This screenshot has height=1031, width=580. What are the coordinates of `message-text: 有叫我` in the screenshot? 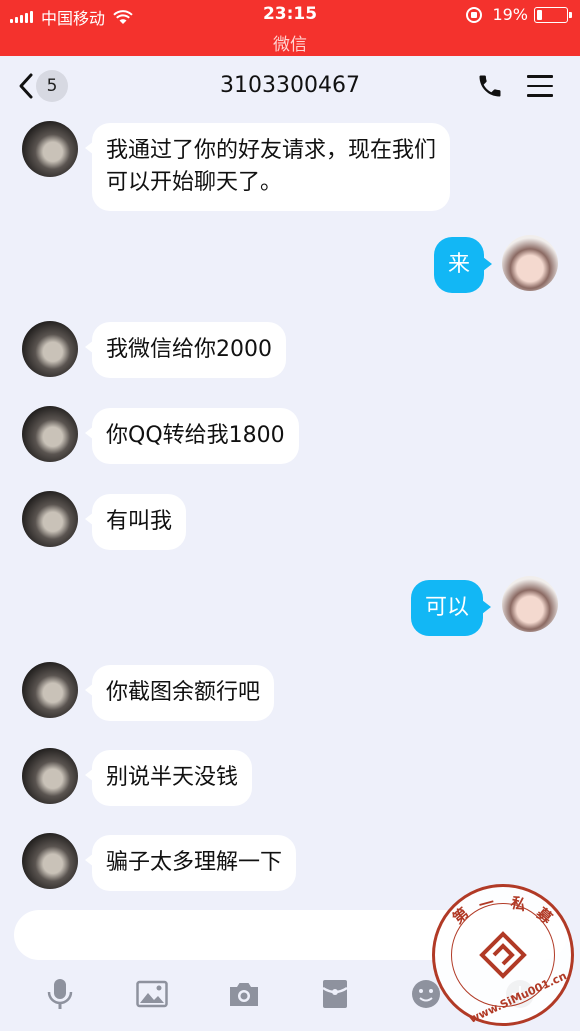 It's located at (139, 521).